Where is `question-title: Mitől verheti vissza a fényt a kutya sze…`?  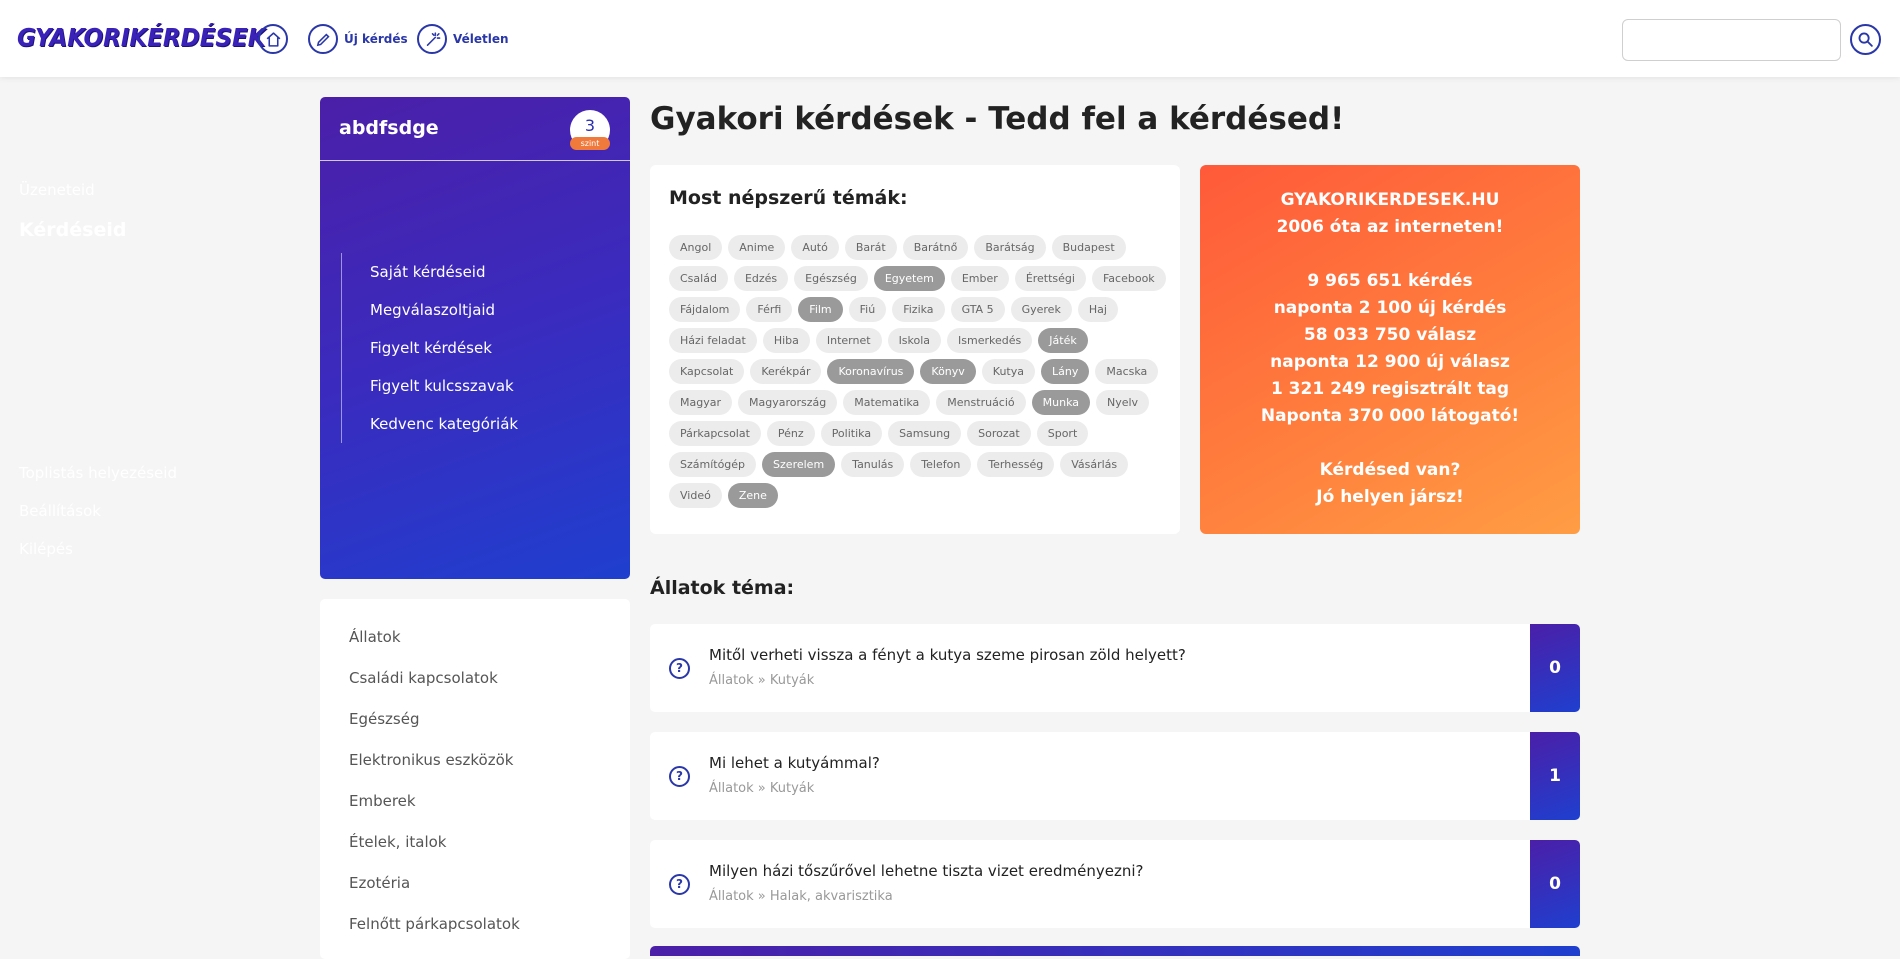
question-title: Mitől verheti vissza a fényt a kutya sze… is located at coordinates (947, 655).